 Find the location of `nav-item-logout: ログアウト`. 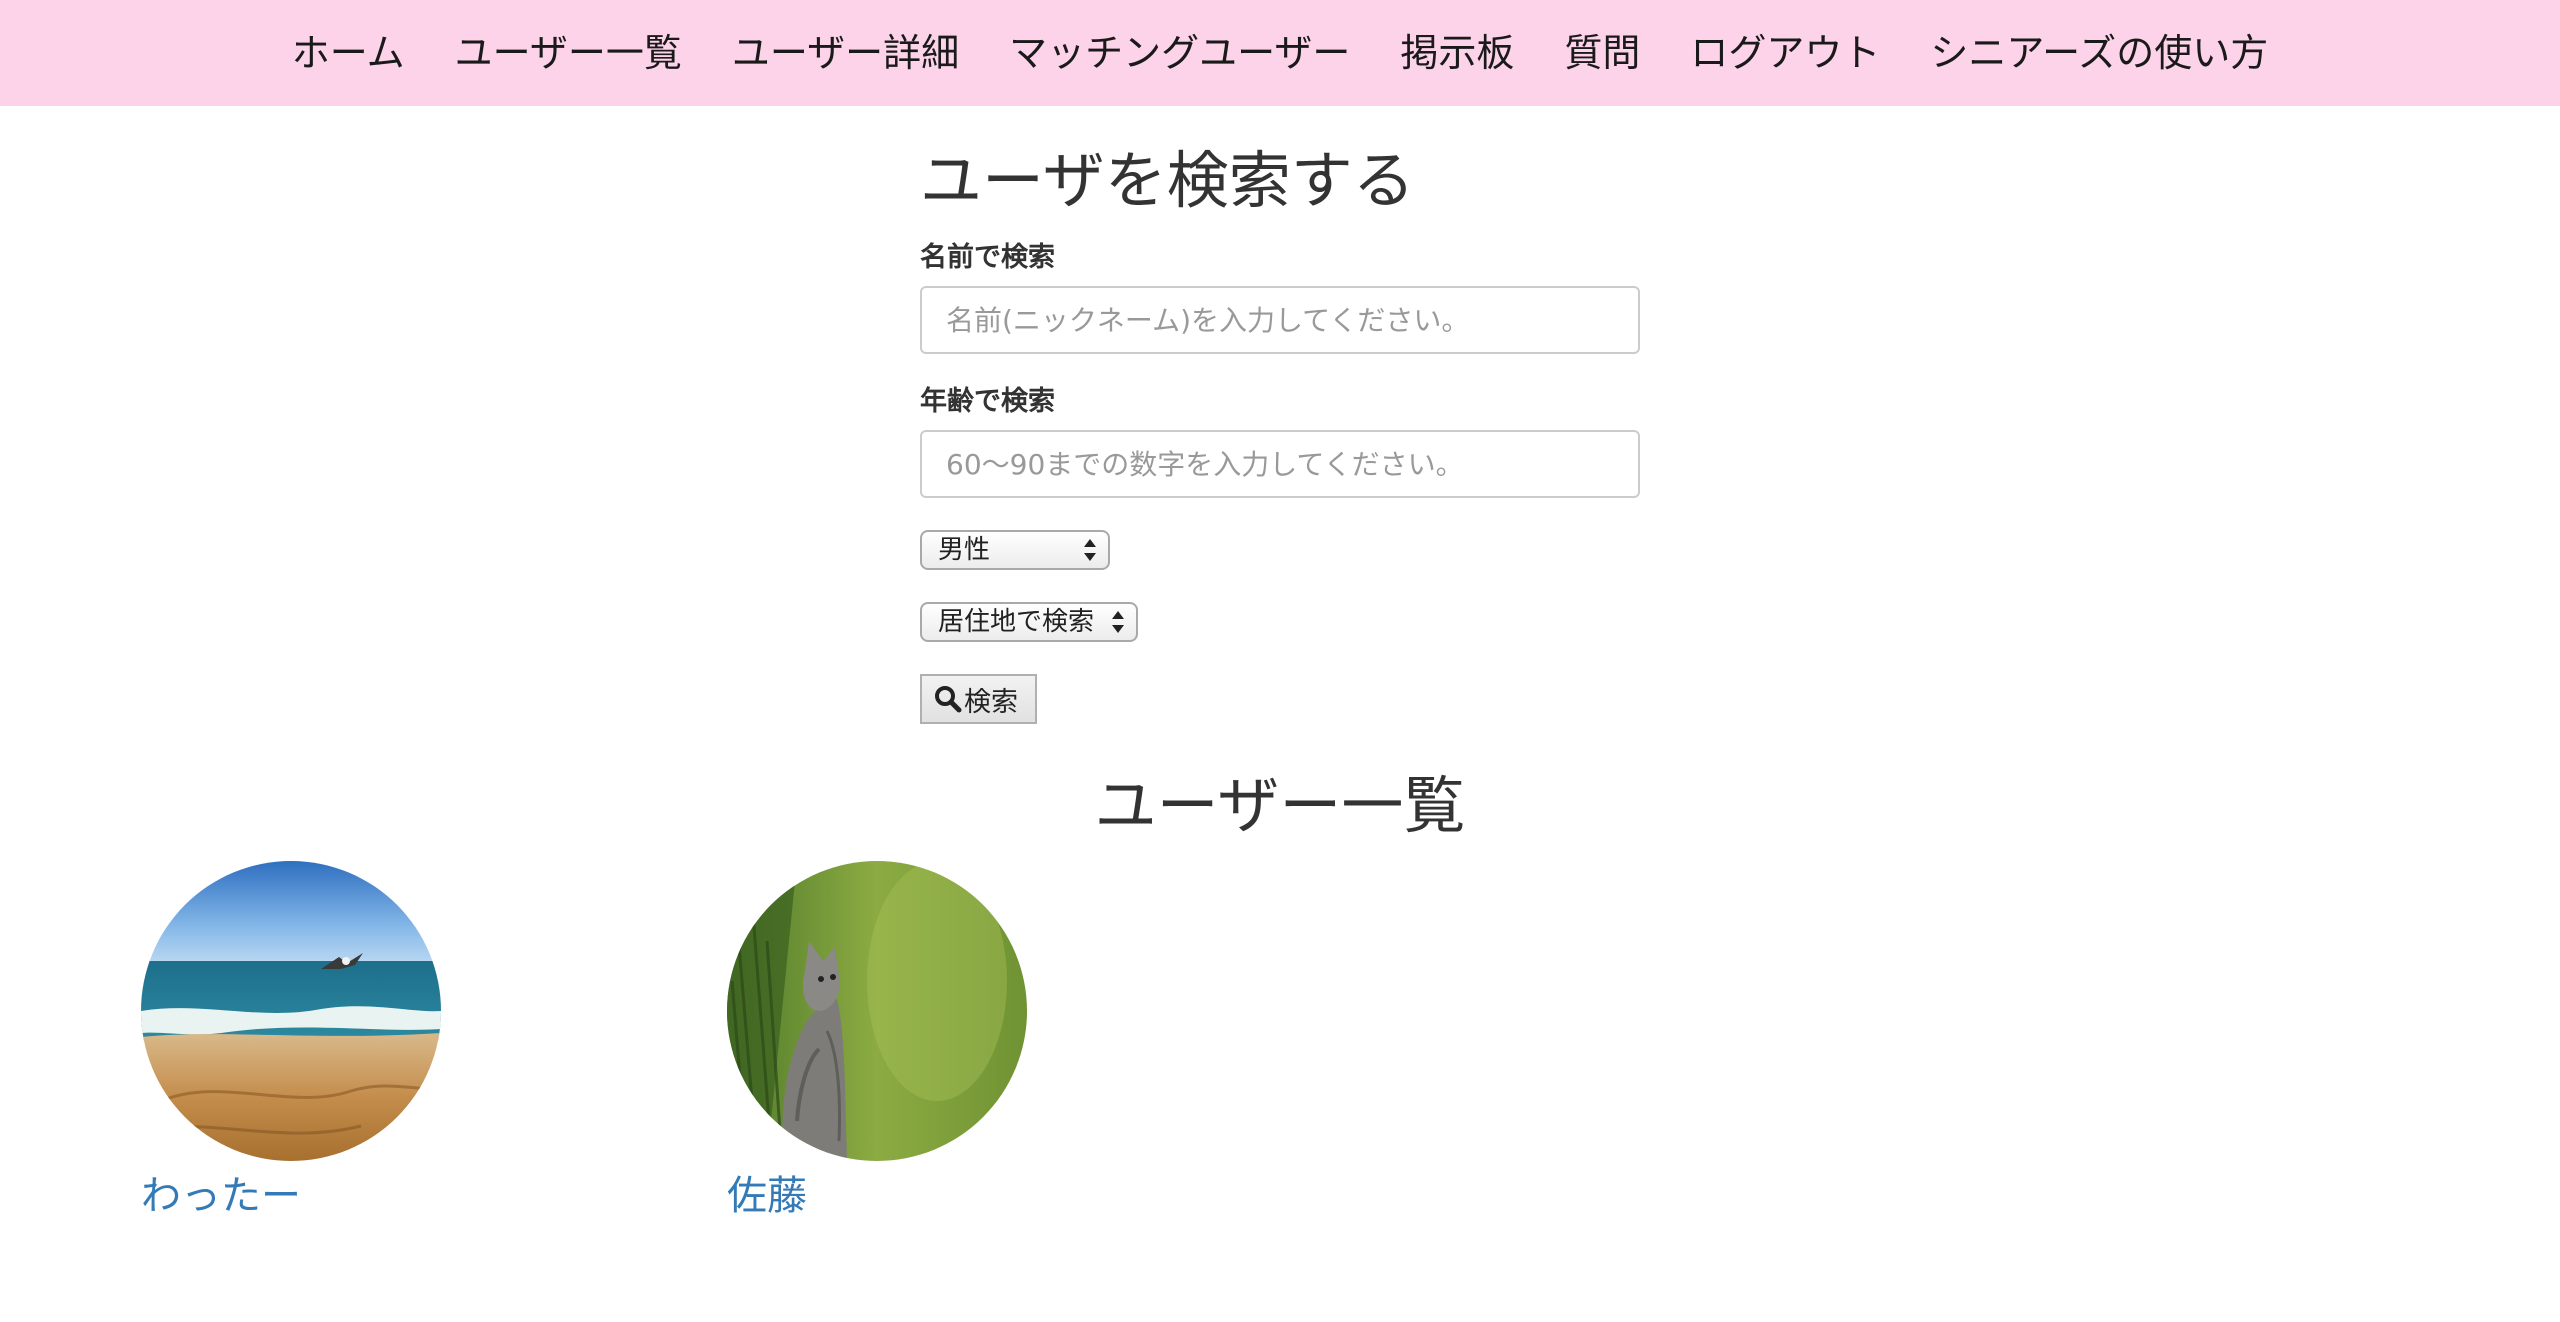

nav-item-logout: ログアウト is located at coordinates (1785, 53).